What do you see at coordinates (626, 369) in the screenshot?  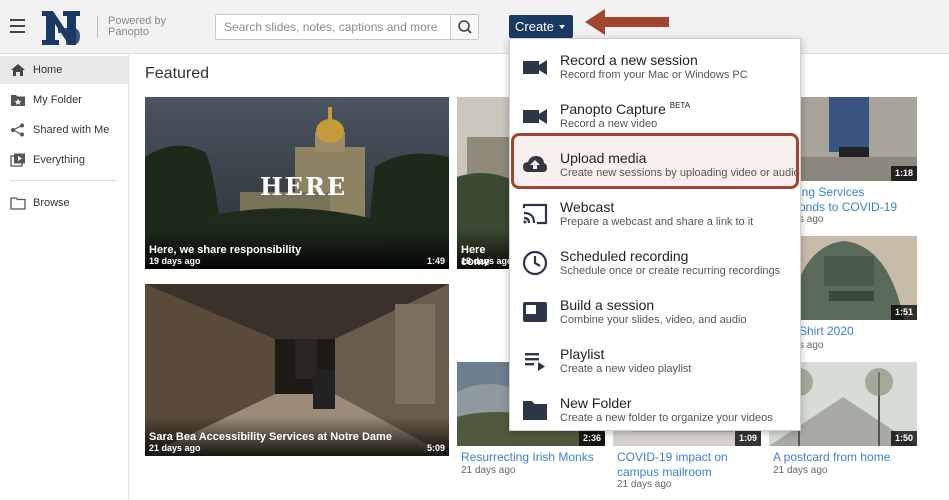 I see `menu-item-subtitle: Create a new video playlist` at bounding box center [626, 369].